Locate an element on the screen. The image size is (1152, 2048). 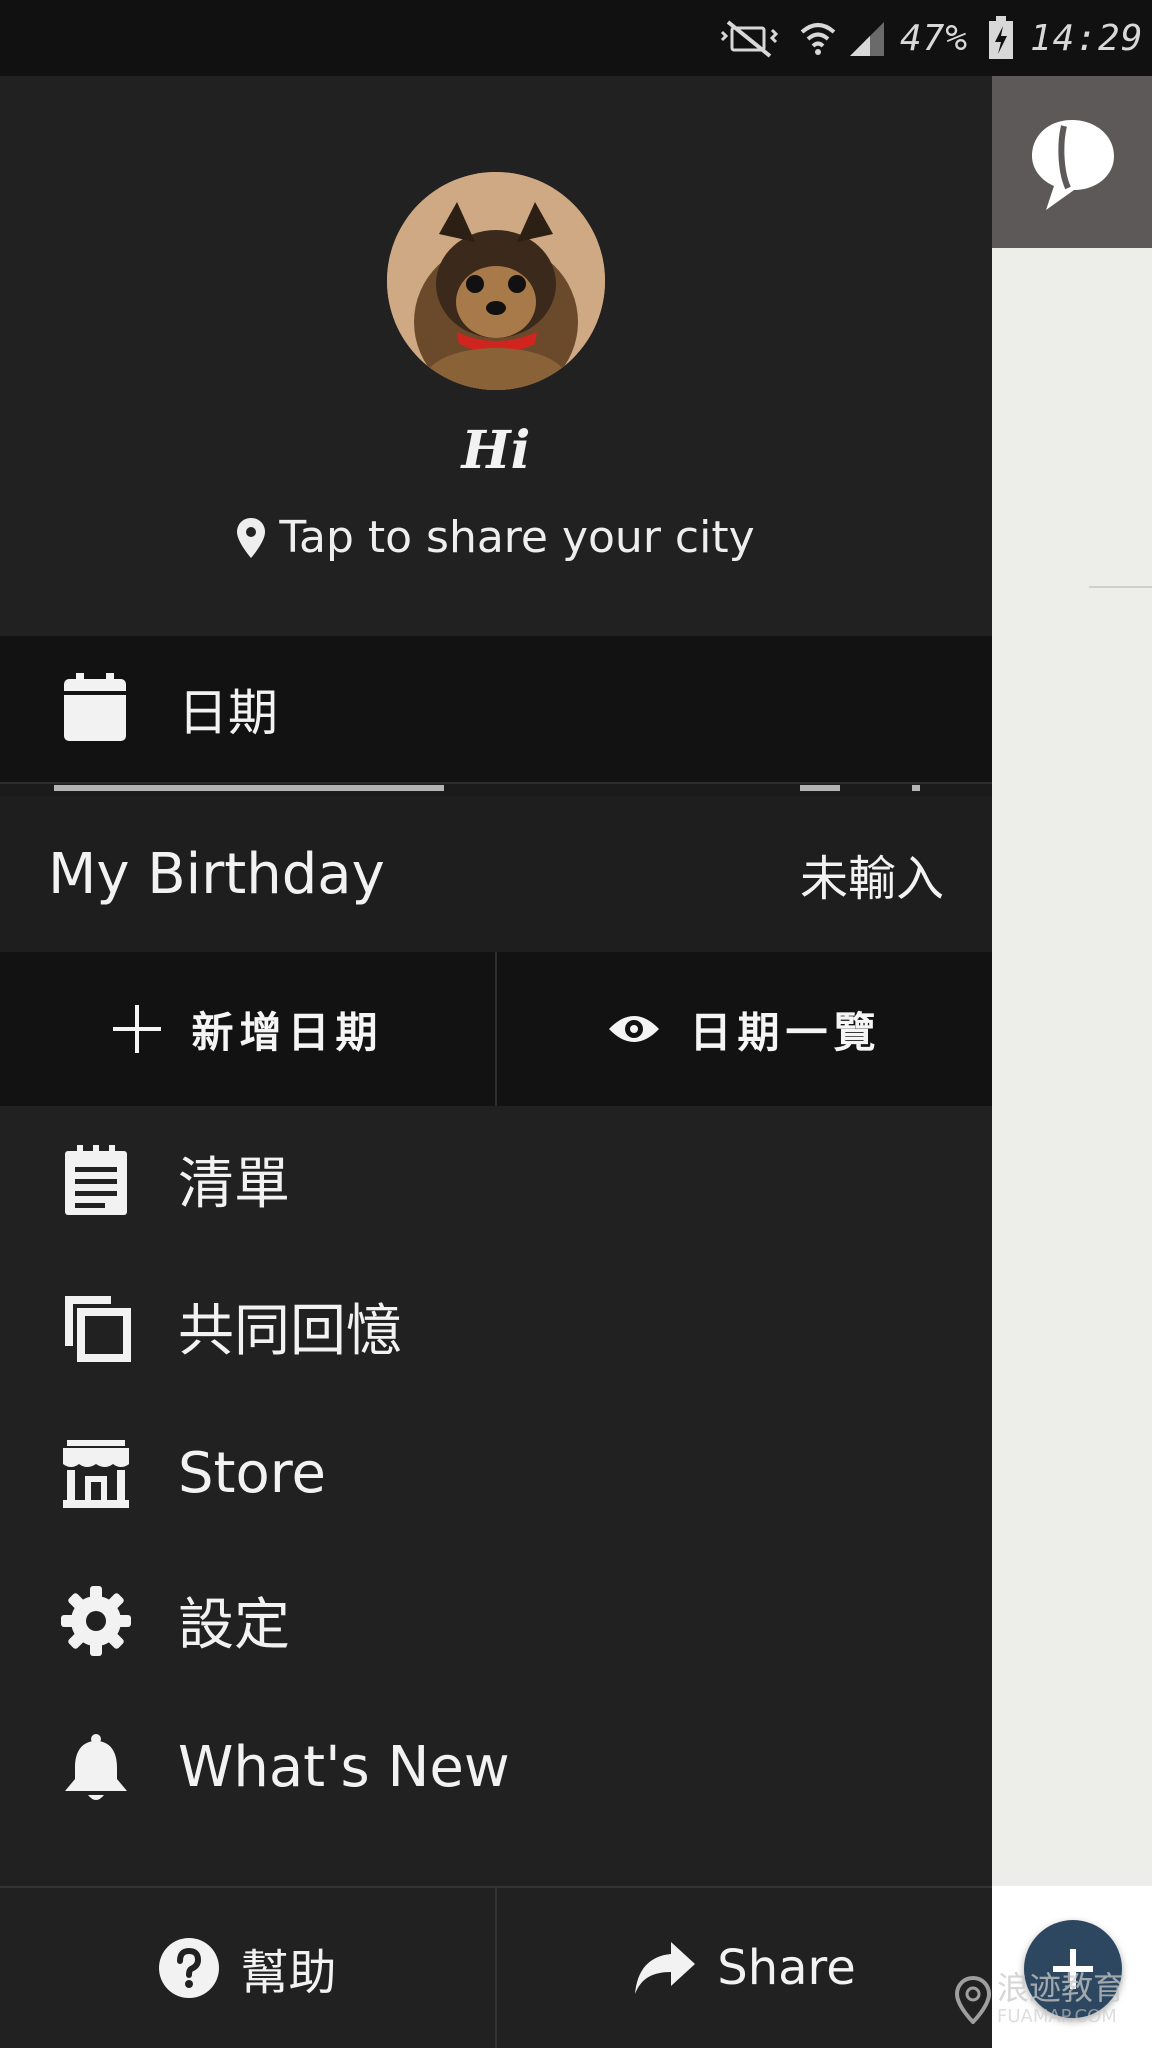
location-pin-icon is located at coordinates (251, 537).